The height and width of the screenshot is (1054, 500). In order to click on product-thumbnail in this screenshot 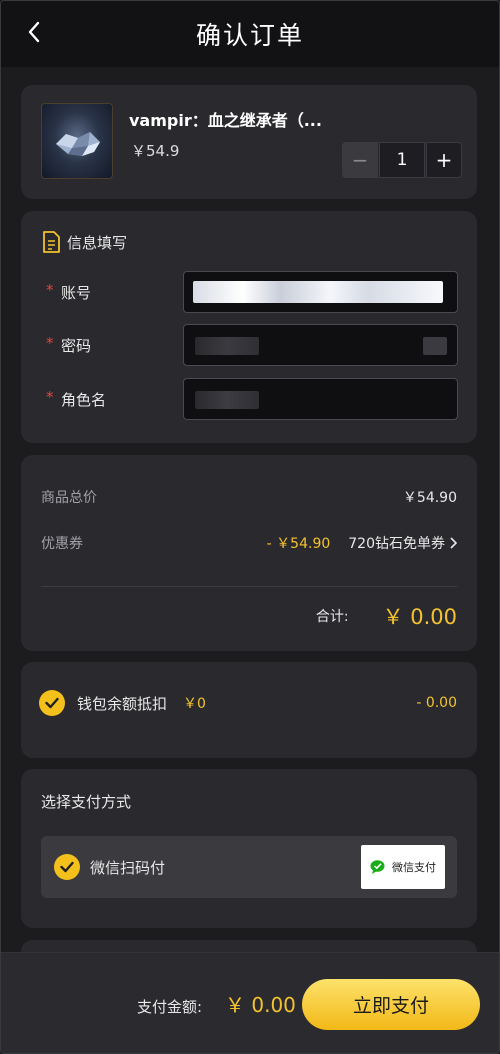, I will do `click(77, 141)`.